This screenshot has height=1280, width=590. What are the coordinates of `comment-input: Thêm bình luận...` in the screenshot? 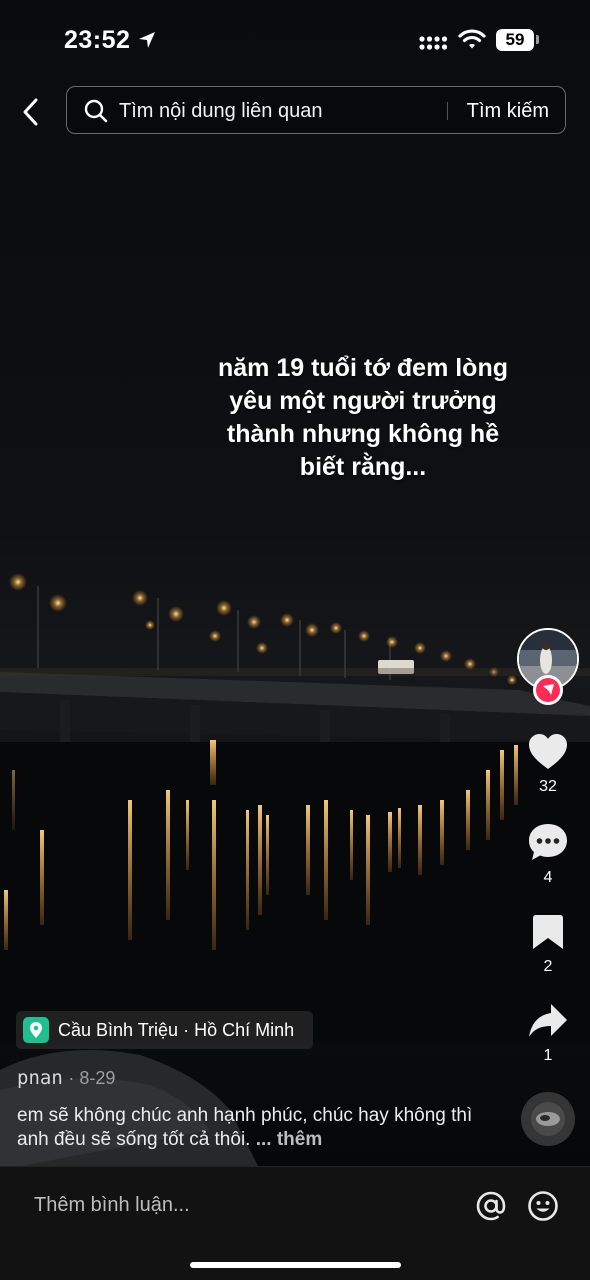 It's located at (112, 1205).